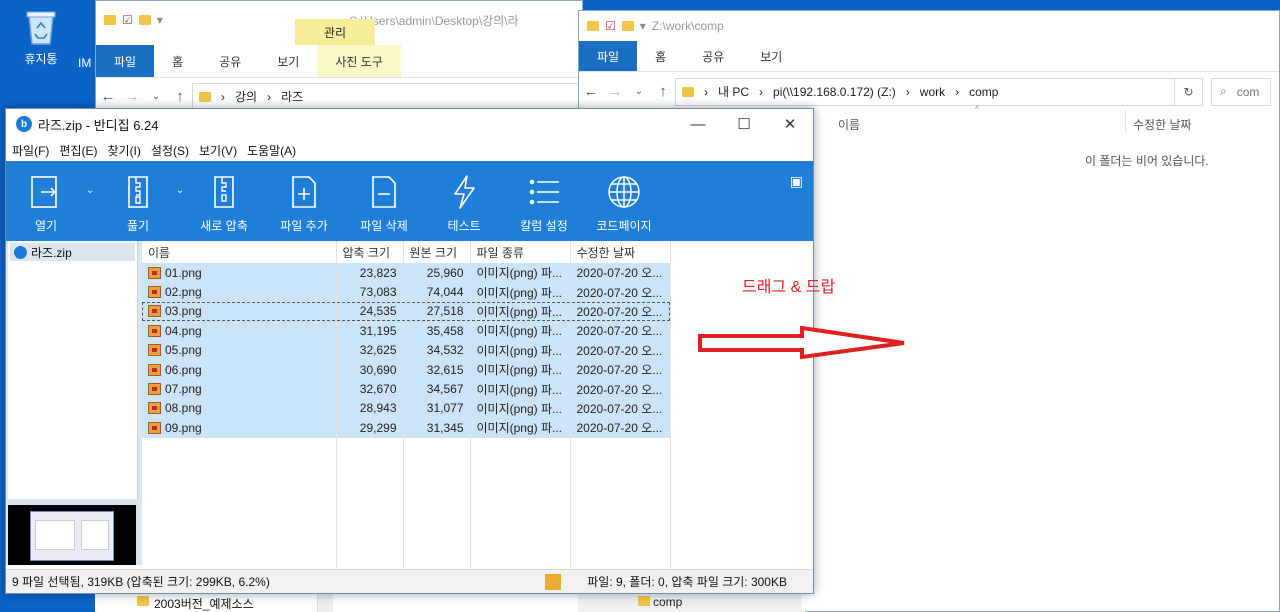  I want to click on cell-packed: 73,083, so click(370, 292).